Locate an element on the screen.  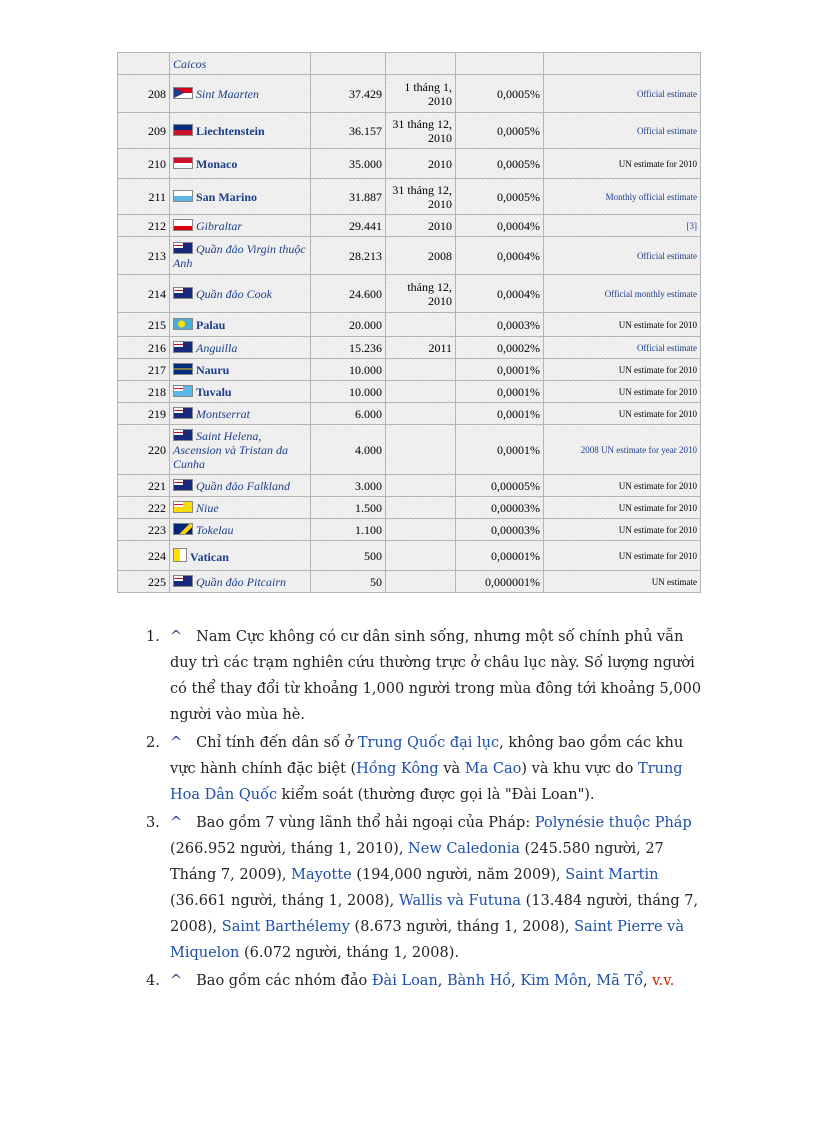
date-cell: 2008 is located at coordinates (420, 255).